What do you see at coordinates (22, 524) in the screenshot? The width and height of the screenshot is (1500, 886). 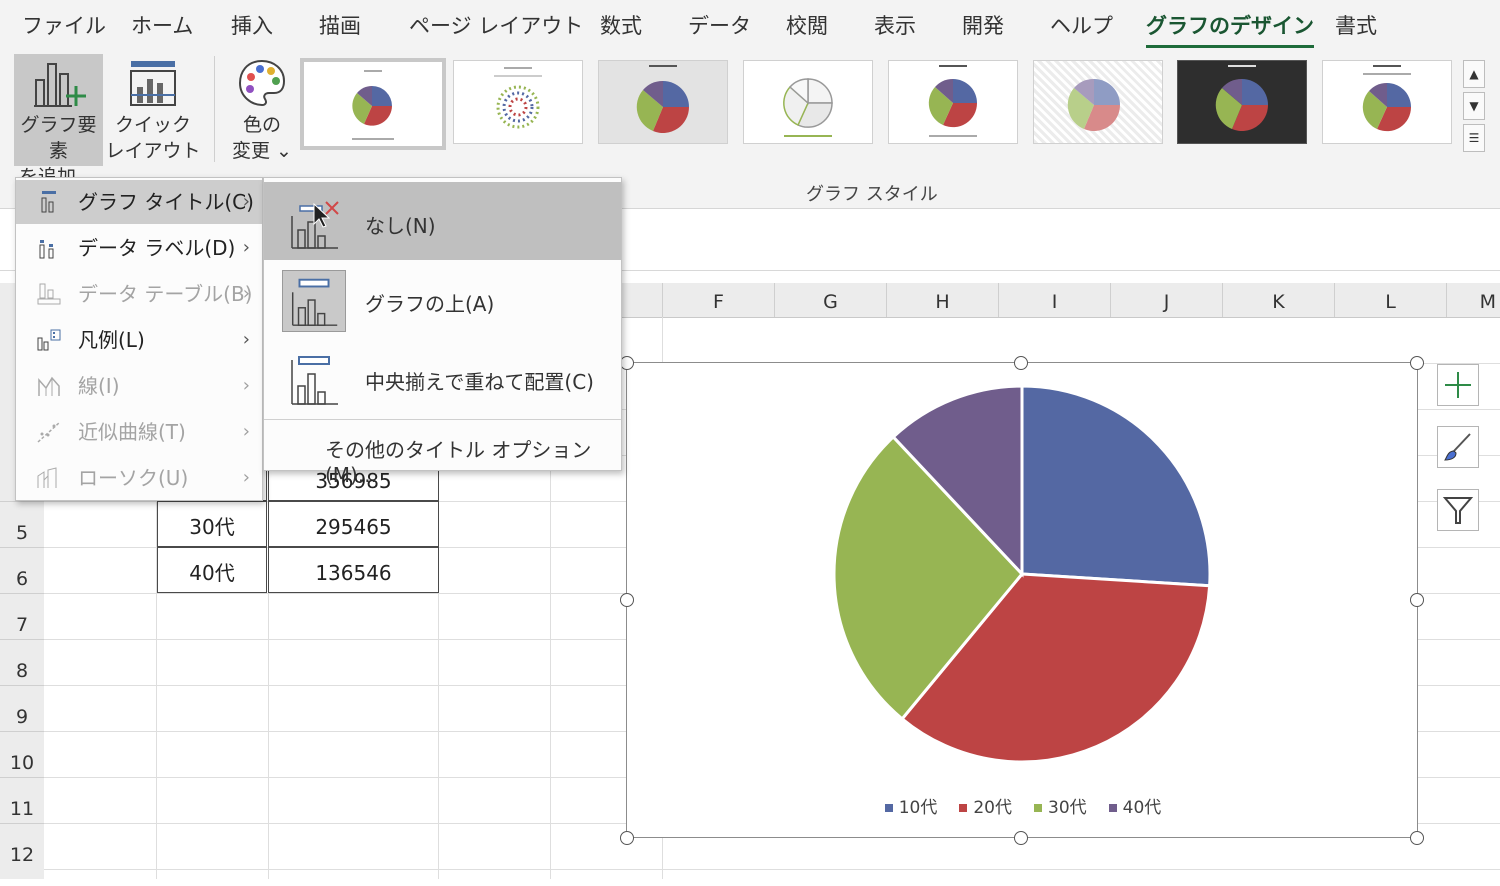 I see `row-header-5: 5` at bounding box center [22, 524].